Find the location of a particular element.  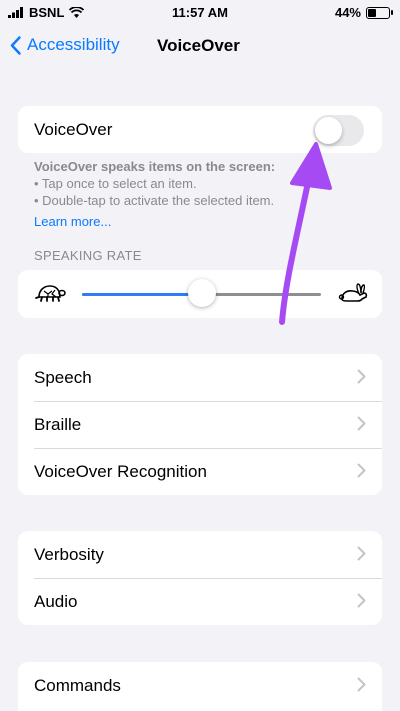

description-line-1: VoiceOver speaks items on the screen: is located at coordinates (155, 166).